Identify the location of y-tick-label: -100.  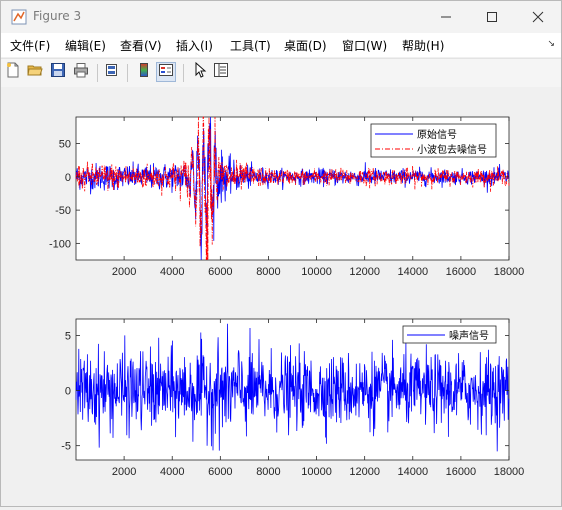
(60, 244).